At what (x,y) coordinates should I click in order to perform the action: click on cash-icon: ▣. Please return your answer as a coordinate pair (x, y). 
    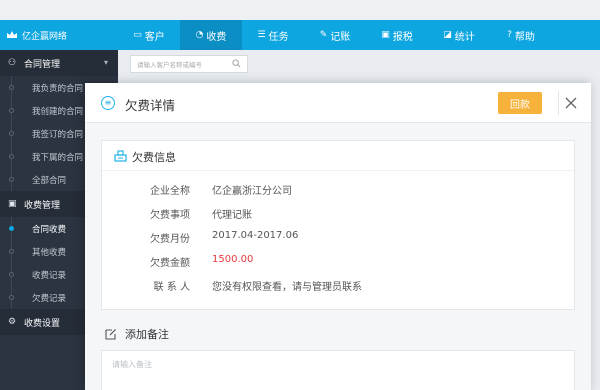
    Looking at the image, I should click on (12, 204).